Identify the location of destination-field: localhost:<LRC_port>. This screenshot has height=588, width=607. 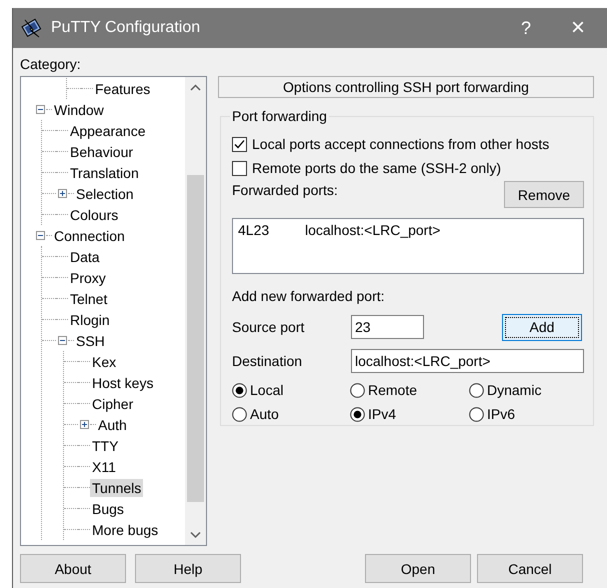
(467, 361).